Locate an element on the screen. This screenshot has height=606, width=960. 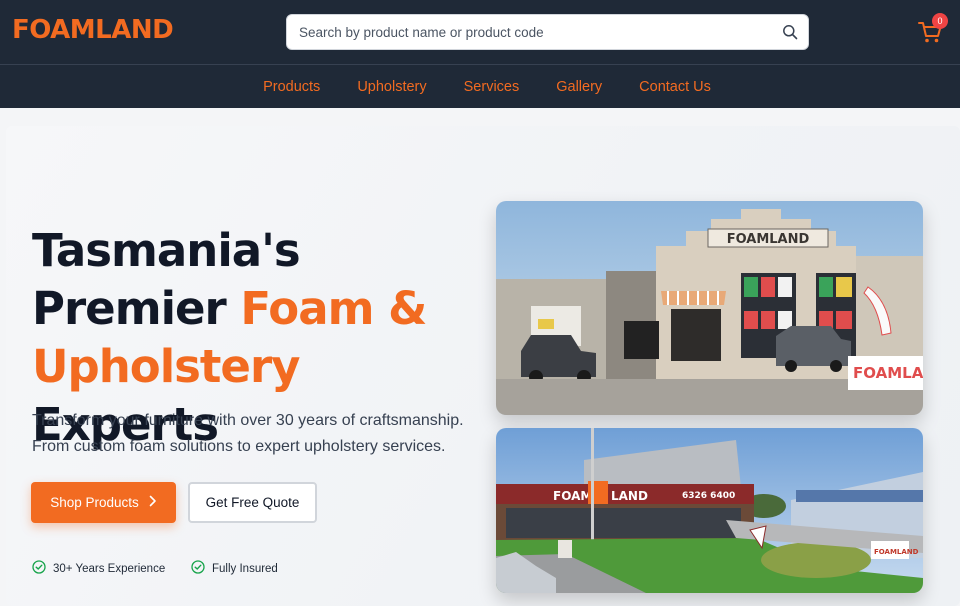
headline-accent-upholstery: Upholstery is located at coordinates (166, 366).